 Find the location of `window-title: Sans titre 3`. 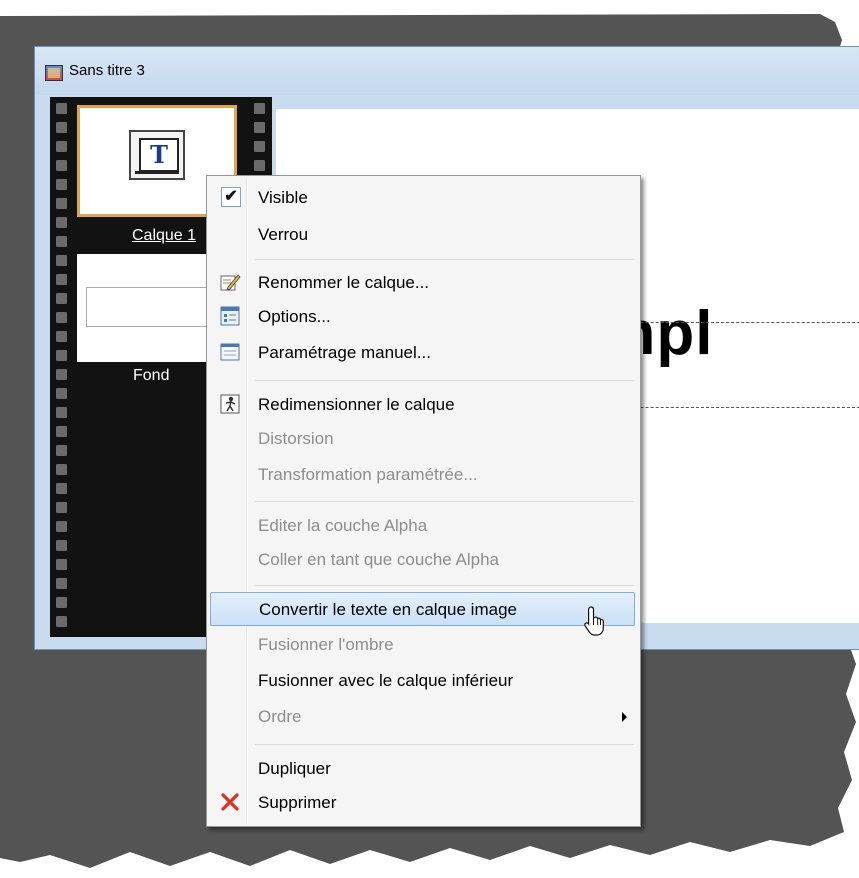

window-title: Sans titre 3 is located at coordinates (107, 70).